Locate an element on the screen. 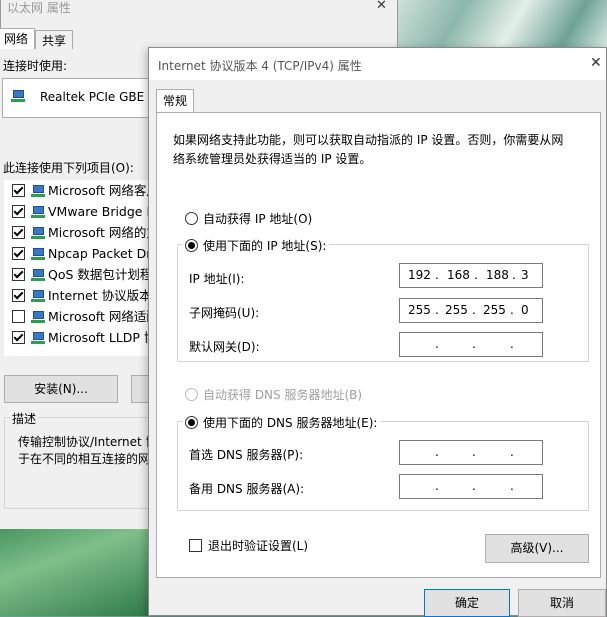 The height and width of the screenshot is (617, 607). dns-manual-label: 使用下面的 DNS 服务器地址(E): is located at coordinates (290, 423).